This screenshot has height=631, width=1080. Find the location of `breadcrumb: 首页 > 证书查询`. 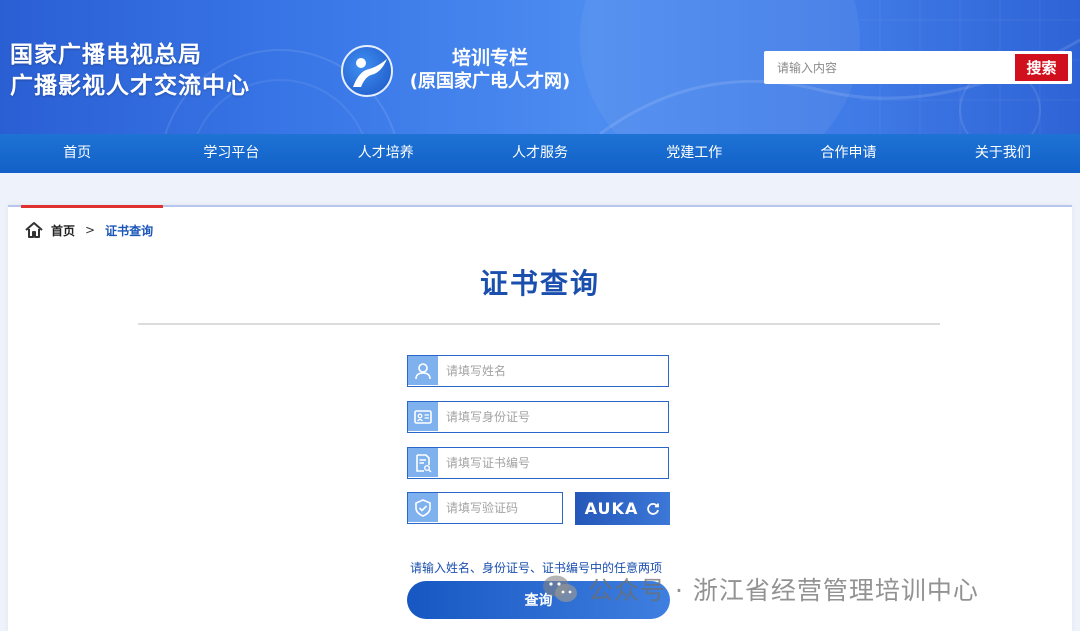

breadcrumb: 首页 > 证书查询 is located at coordinates (88, 230).